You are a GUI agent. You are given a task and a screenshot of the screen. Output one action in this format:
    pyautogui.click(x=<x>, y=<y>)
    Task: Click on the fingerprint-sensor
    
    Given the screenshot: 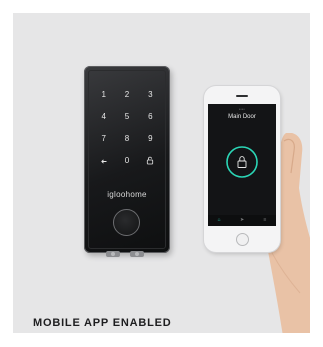 What is the action you would take?
    pyautogui.click(x=126, y=222)
    